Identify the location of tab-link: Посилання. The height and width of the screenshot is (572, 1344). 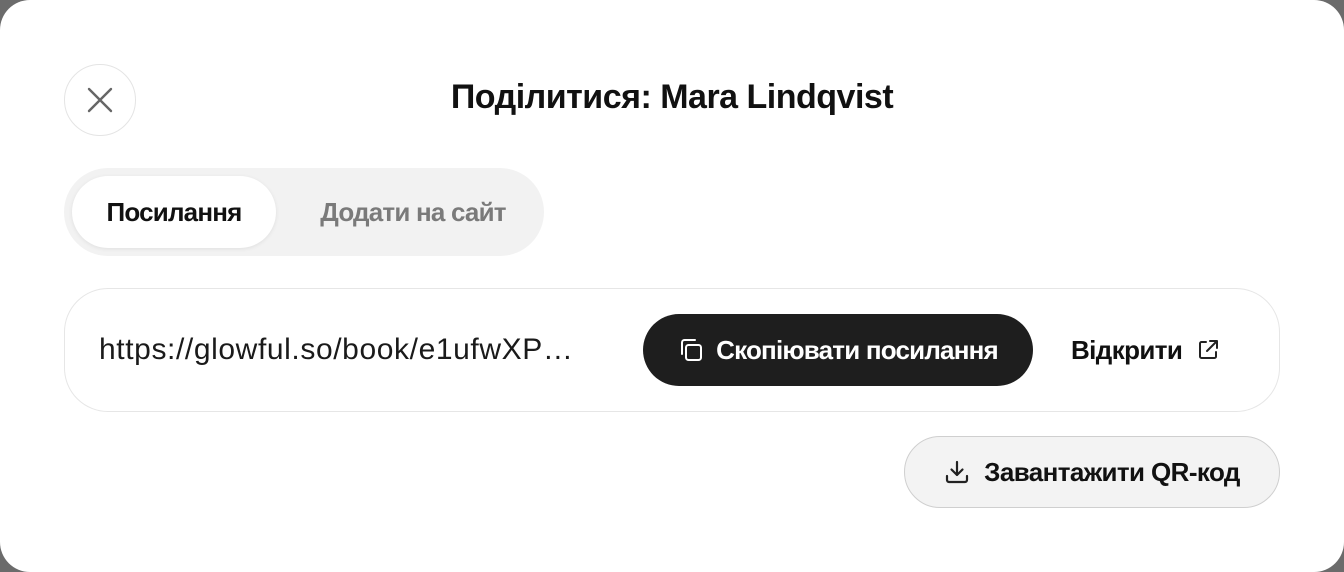
(174, 212).